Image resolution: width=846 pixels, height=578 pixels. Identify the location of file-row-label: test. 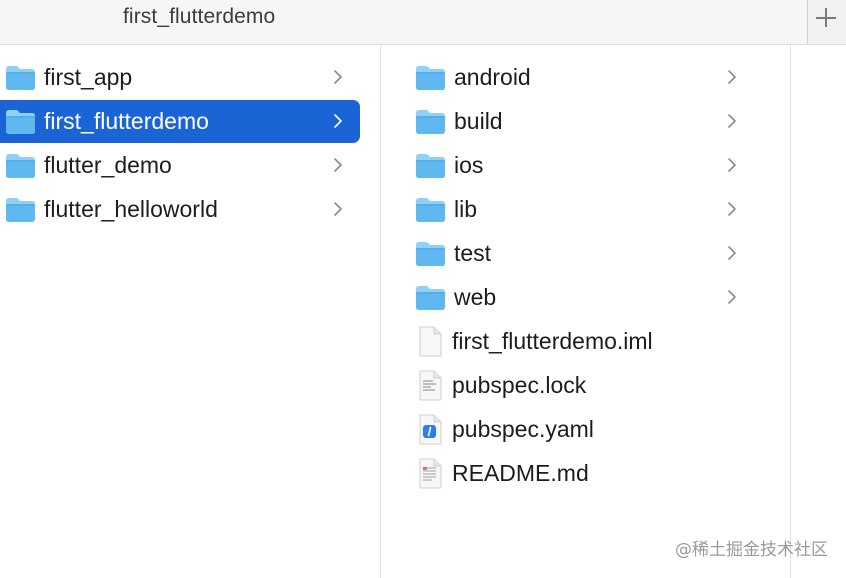
(473, 253).